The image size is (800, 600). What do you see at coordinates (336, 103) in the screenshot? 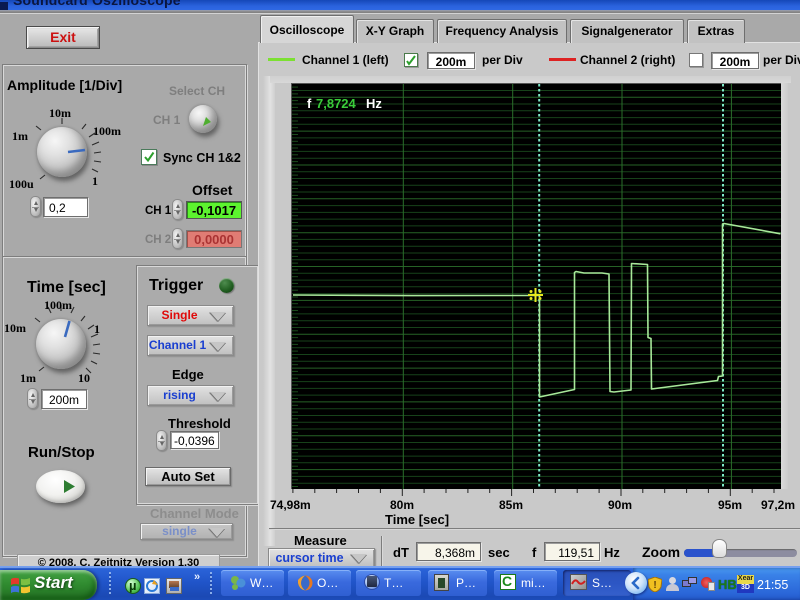
I see `svg-text: 7,8724` at bounding box center [336, 103].